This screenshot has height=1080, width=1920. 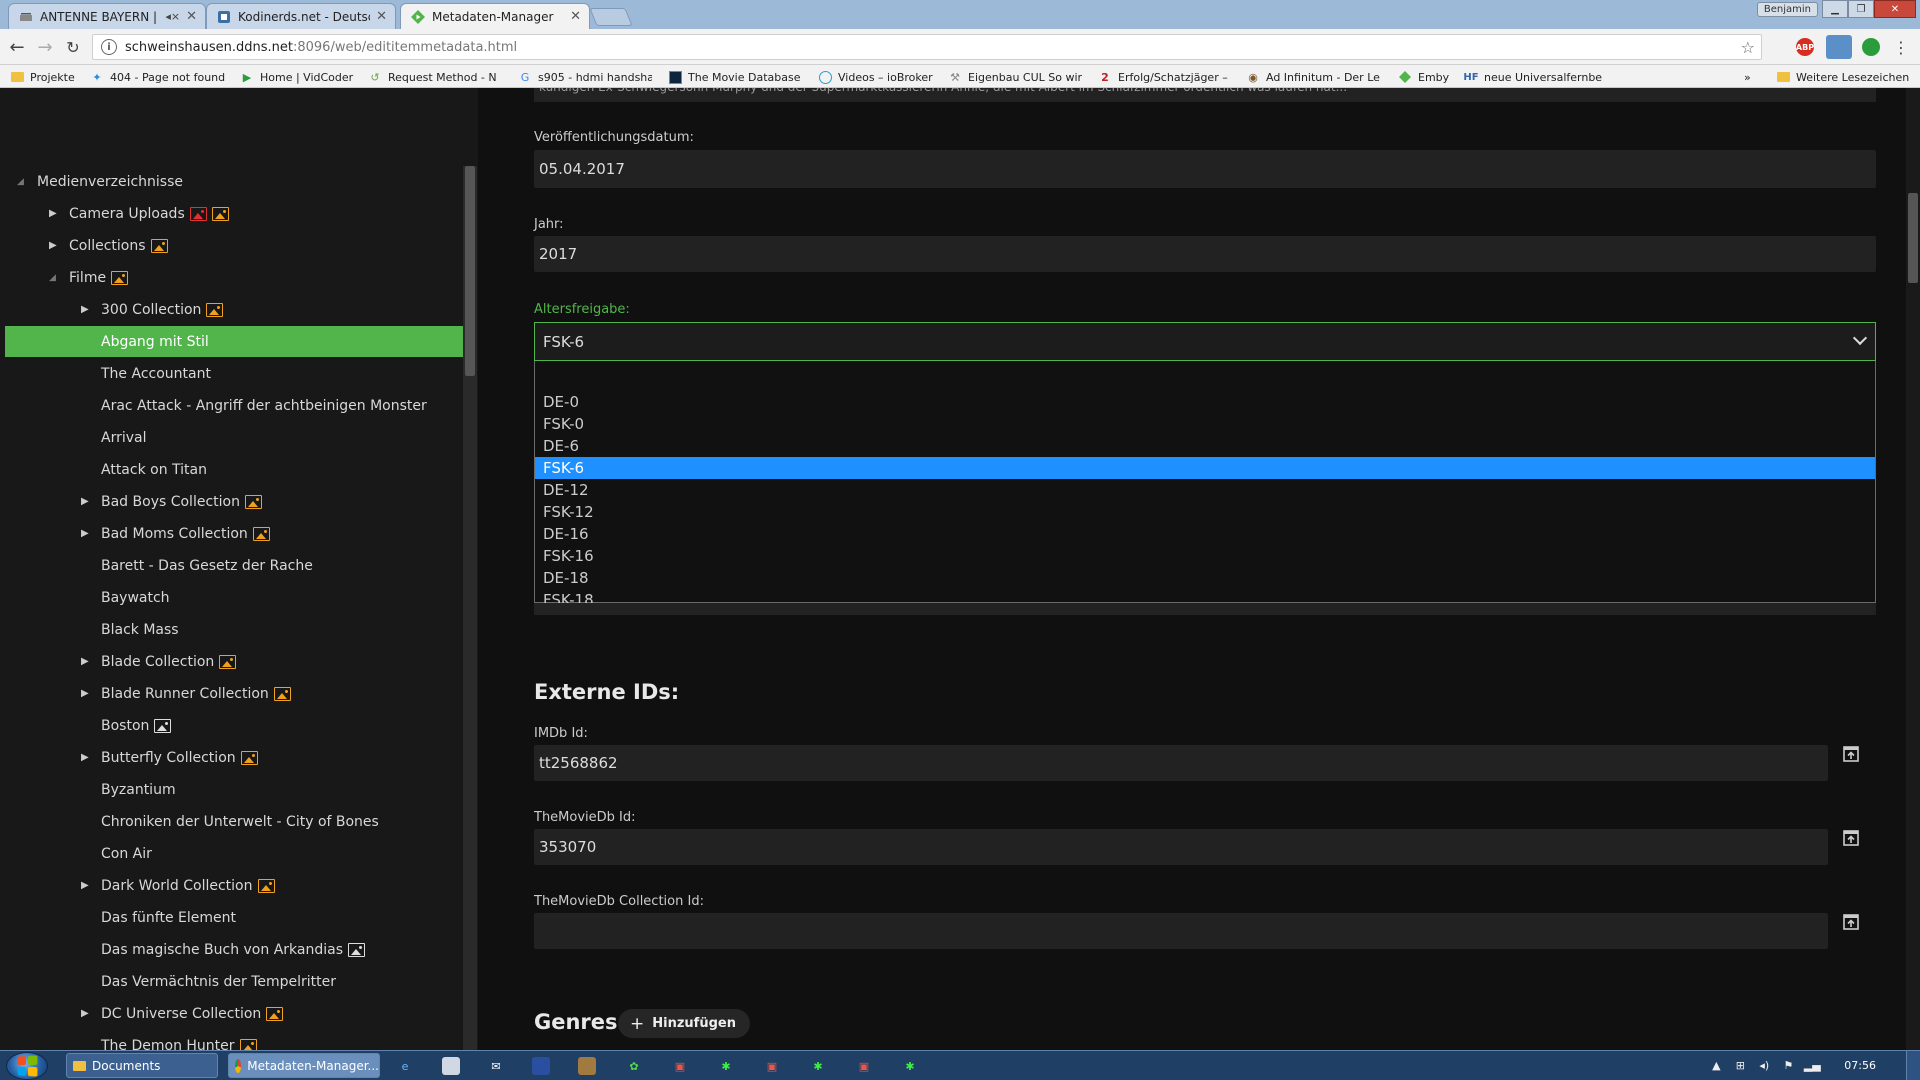 I want to click on tab-metadaten-manager: Metadaten-Manager ✕, so click(x=495, y=16).